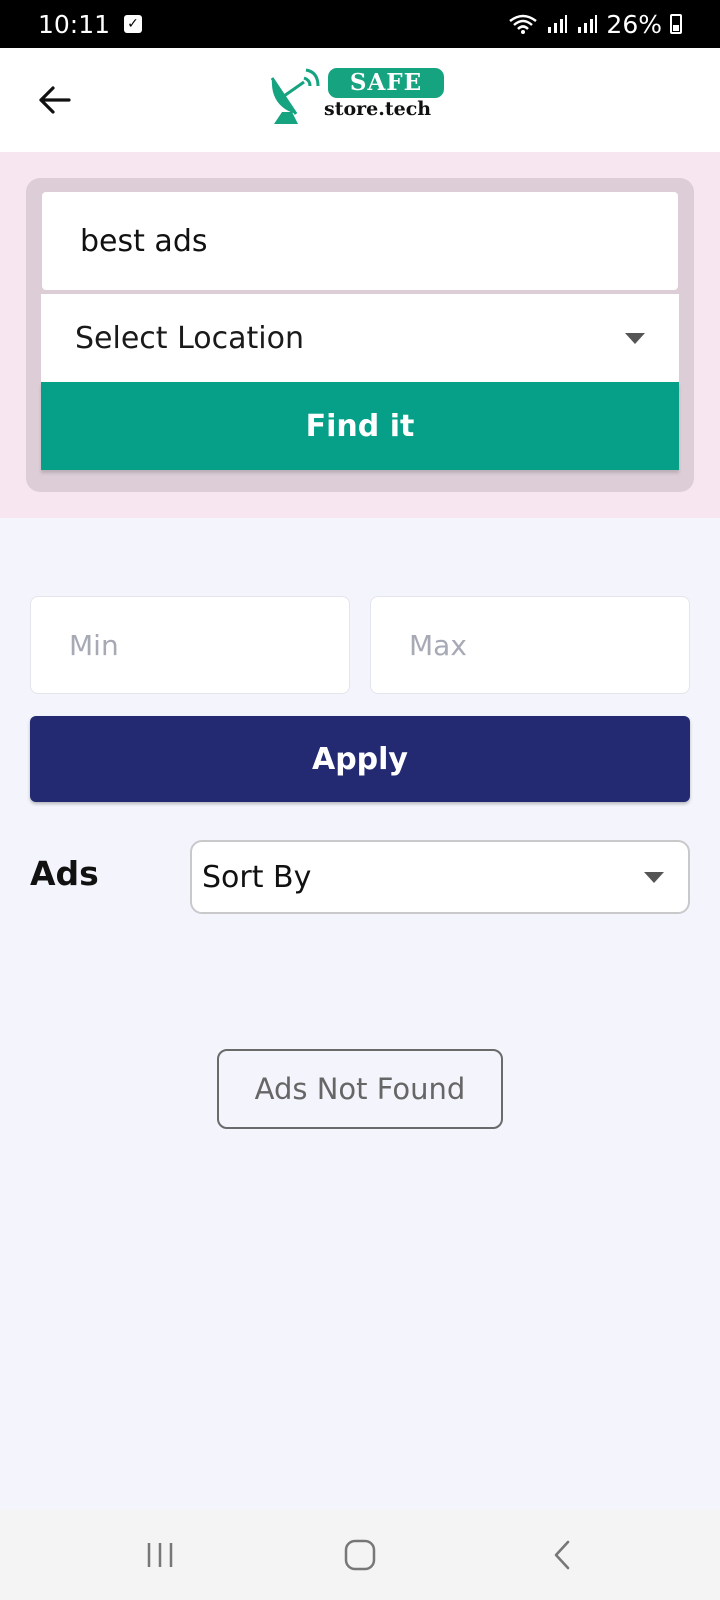 This screenshot has height=1600, width=720. Describe the element at coordinates (360, 24) in the screenshot. I see `status-bar: 10:11 ✓ 26%` at that location.